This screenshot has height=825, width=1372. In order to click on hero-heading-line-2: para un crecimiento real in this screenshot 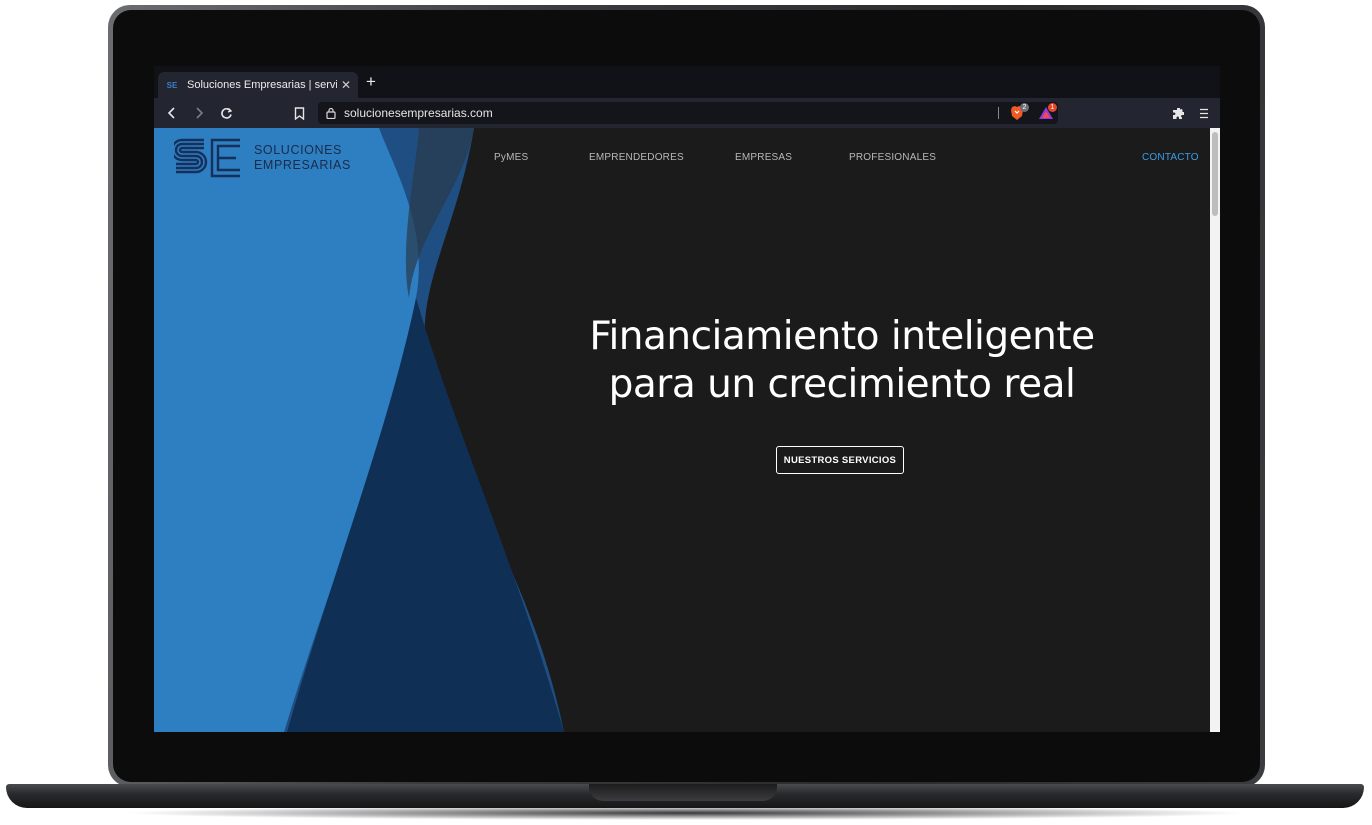, I will do `click(842, 384)`.